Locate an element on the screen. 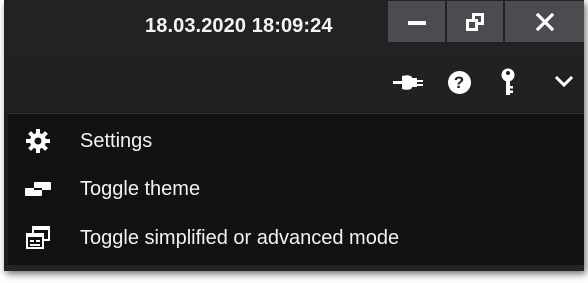  key-icon is located at coordinates (508, 81).